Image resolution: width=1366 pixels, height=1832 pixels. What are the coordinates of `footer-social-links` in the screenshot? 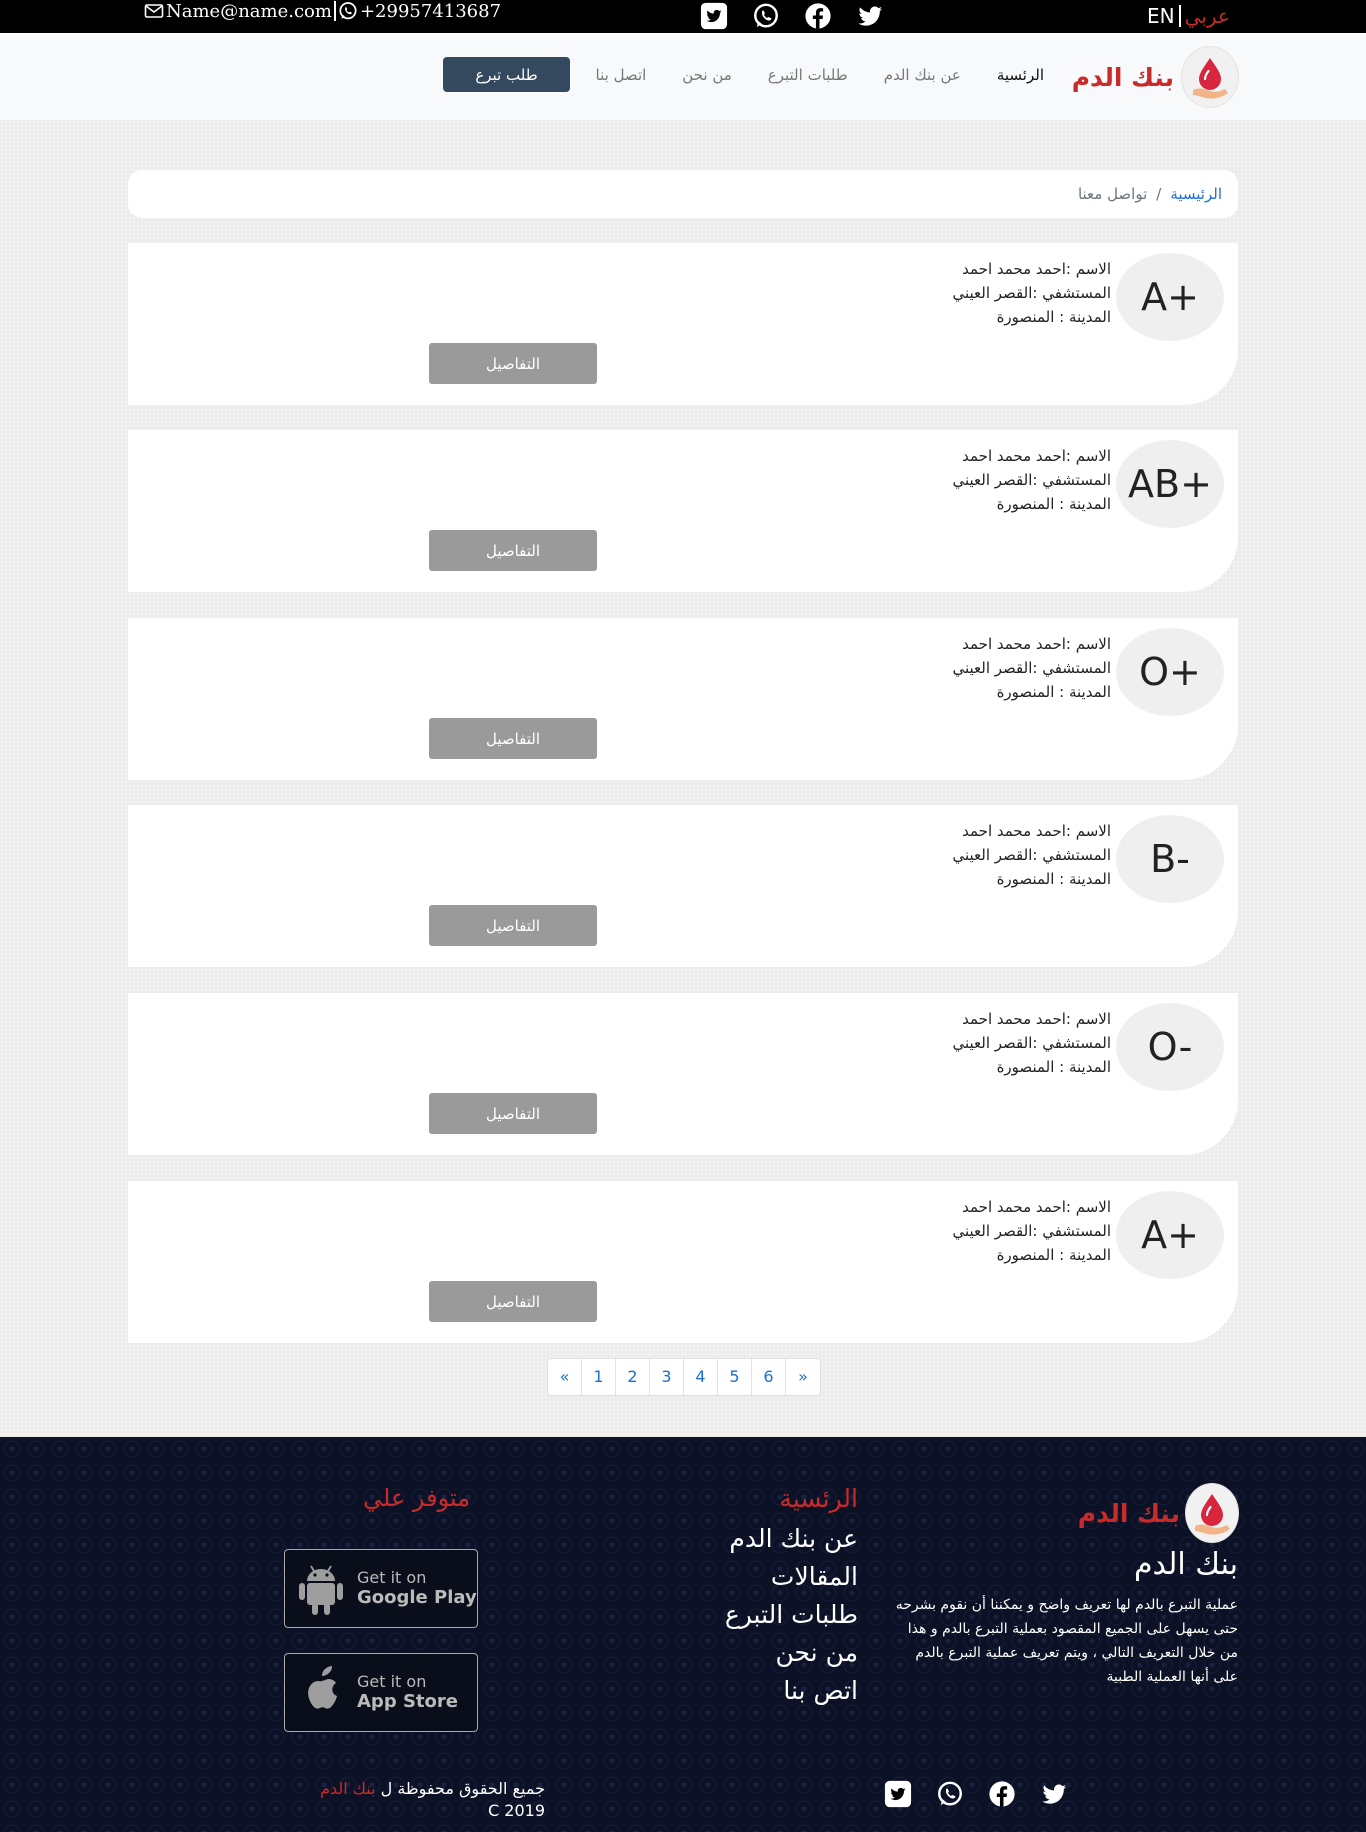 It's located at (976, 1794).